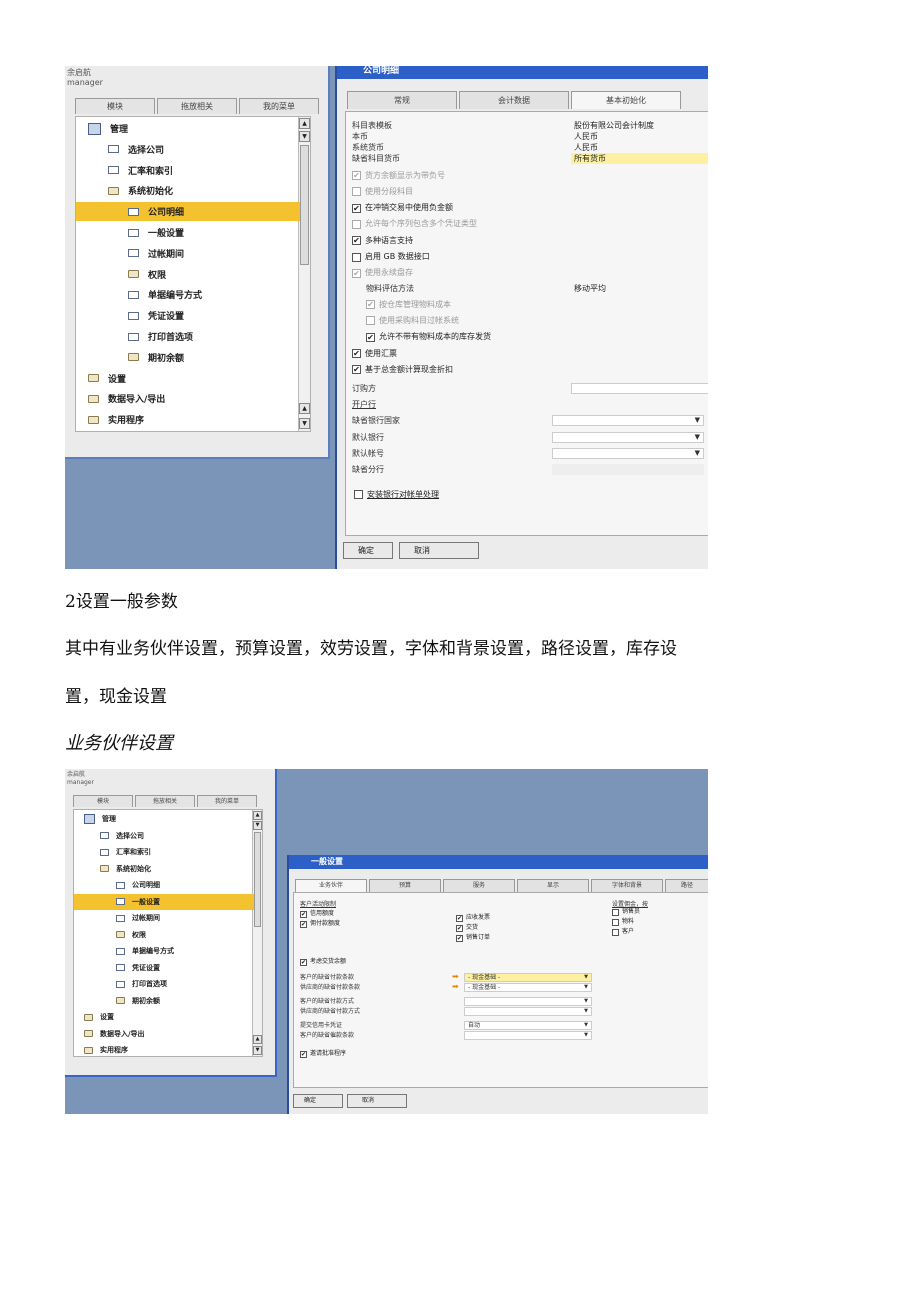  Describe the element at coordinates (99, 1017) in the screenshot. I see `tree-item-2: 设置` at that location.